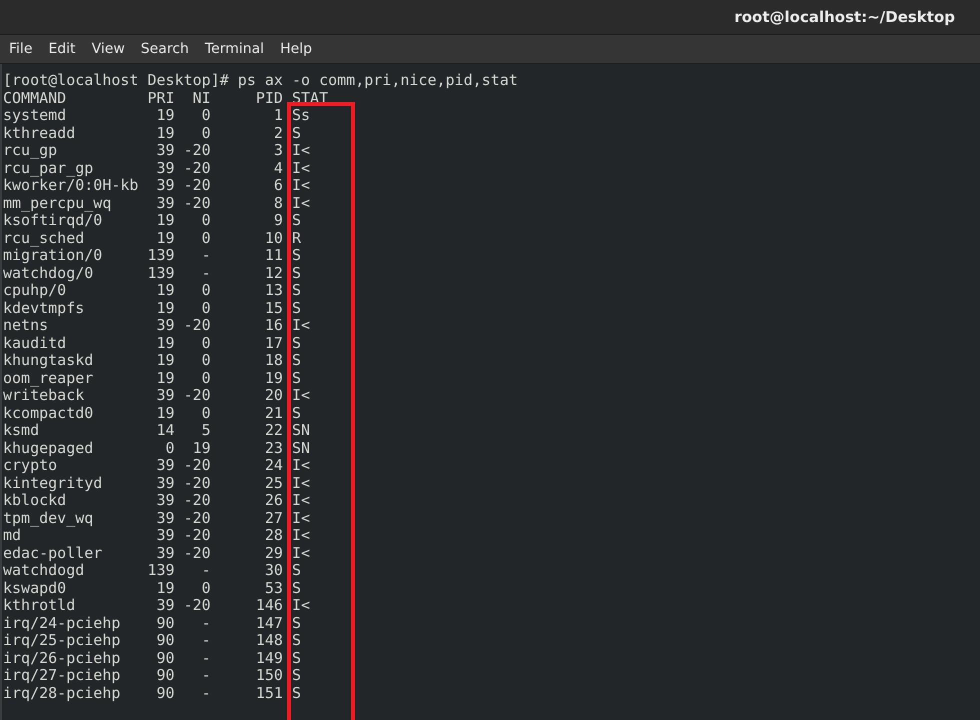 The image size is (980, 720). What do you see at coordinates (156, 465) in the screenshot?
I see `process-line: crypto 39 -20 24 I<` at bounding box center [156, 465].